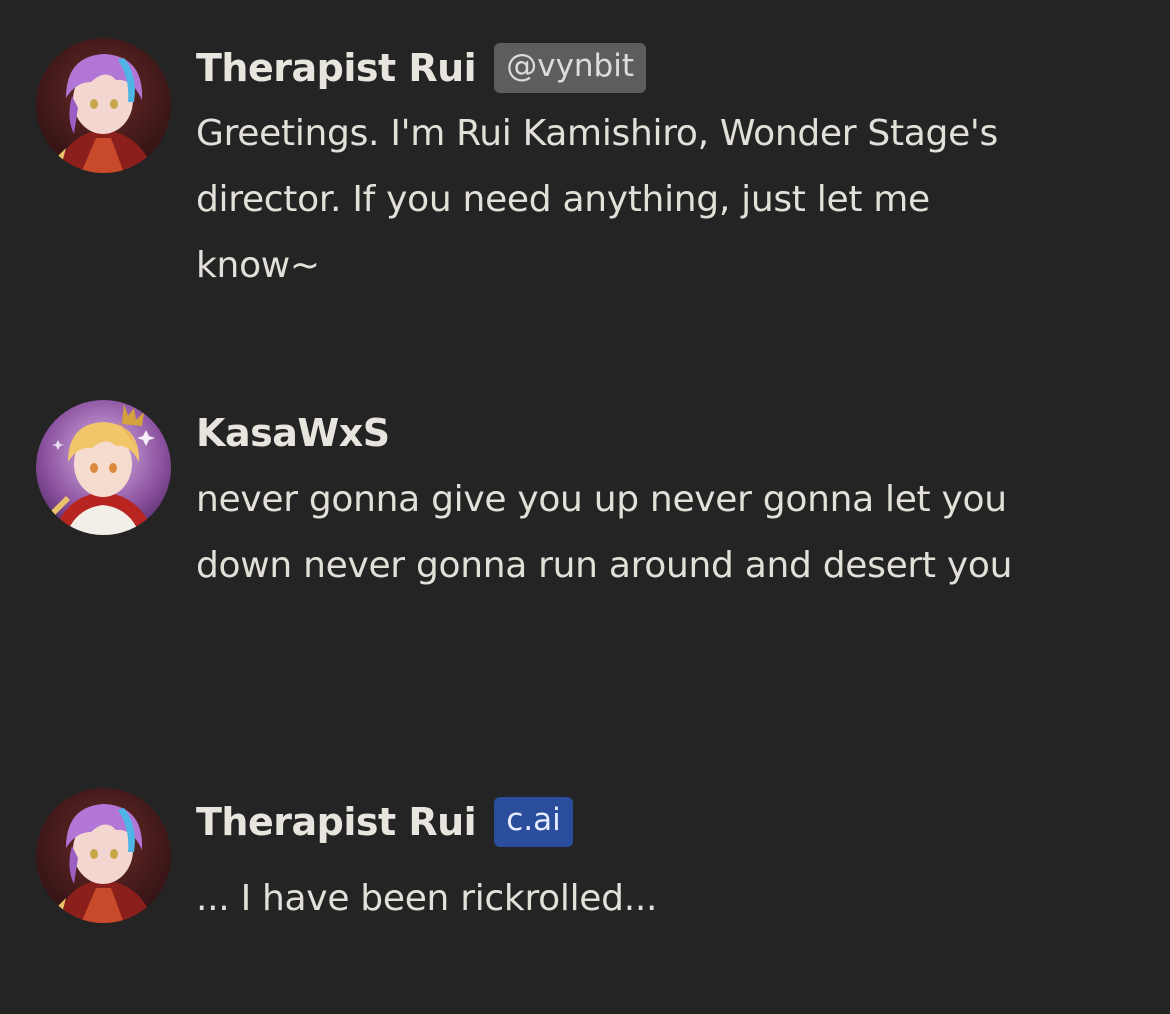 This screenshot has width=1170, height=1014. What do you see at coordinates (570, 68) in the screenshot?
I see `creator-badge: @vynbit` at bounding box center [570, 68].